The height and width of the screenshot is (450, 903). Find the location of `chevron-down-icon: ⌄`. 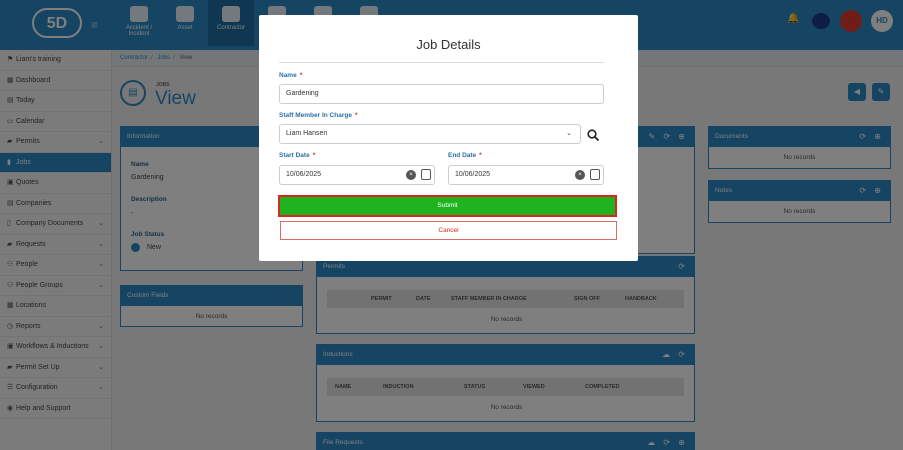

chevron-down-icon: ⌄ is located at coordinates (569, 133).